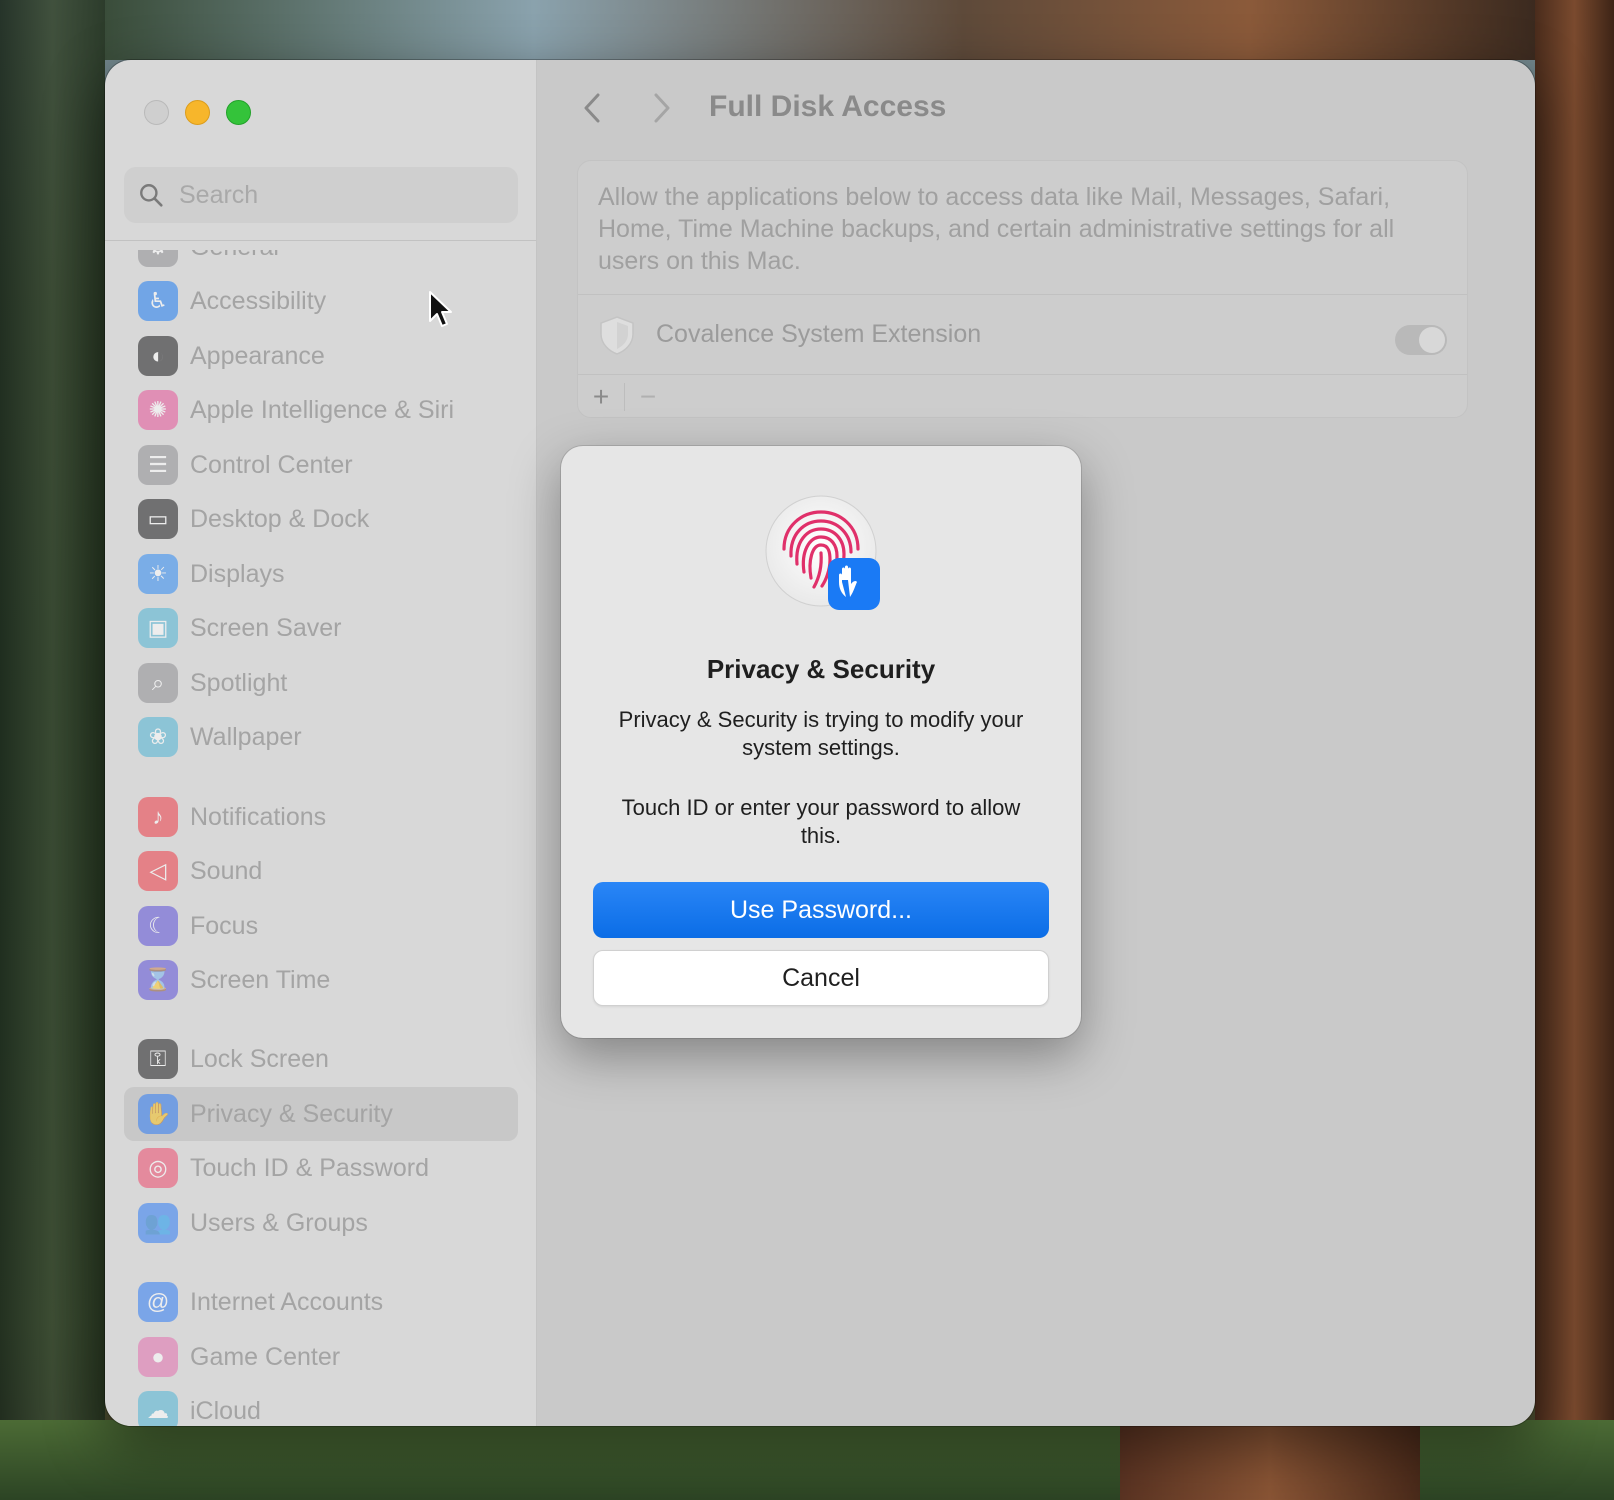 The image size is (1614, 1500). I want to click on at-icon: @, so click(158, 1302).